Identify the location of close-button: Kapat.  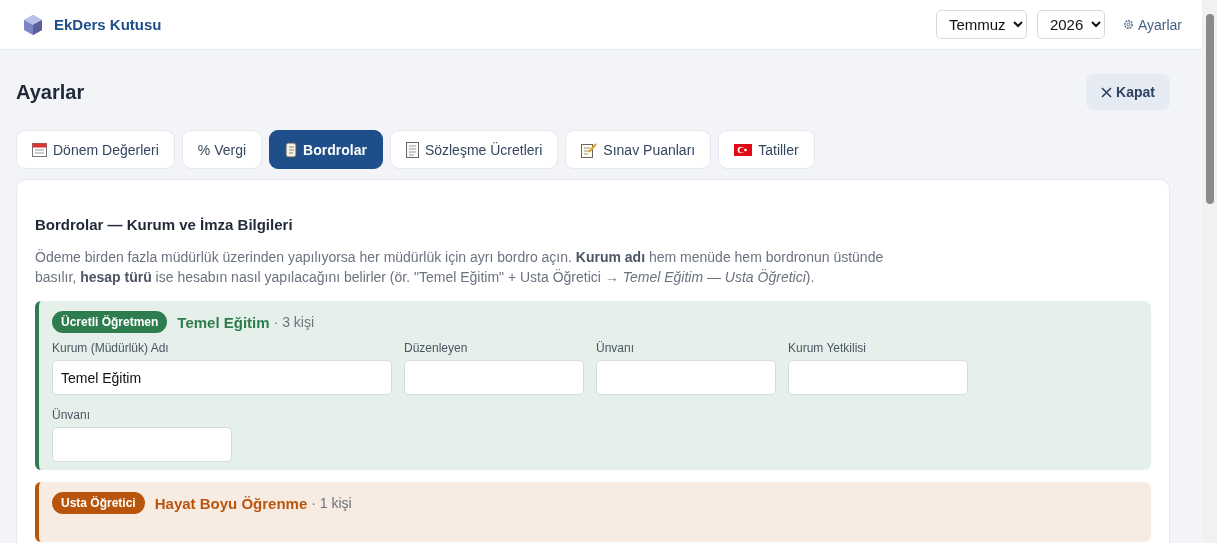
(1128, 92).